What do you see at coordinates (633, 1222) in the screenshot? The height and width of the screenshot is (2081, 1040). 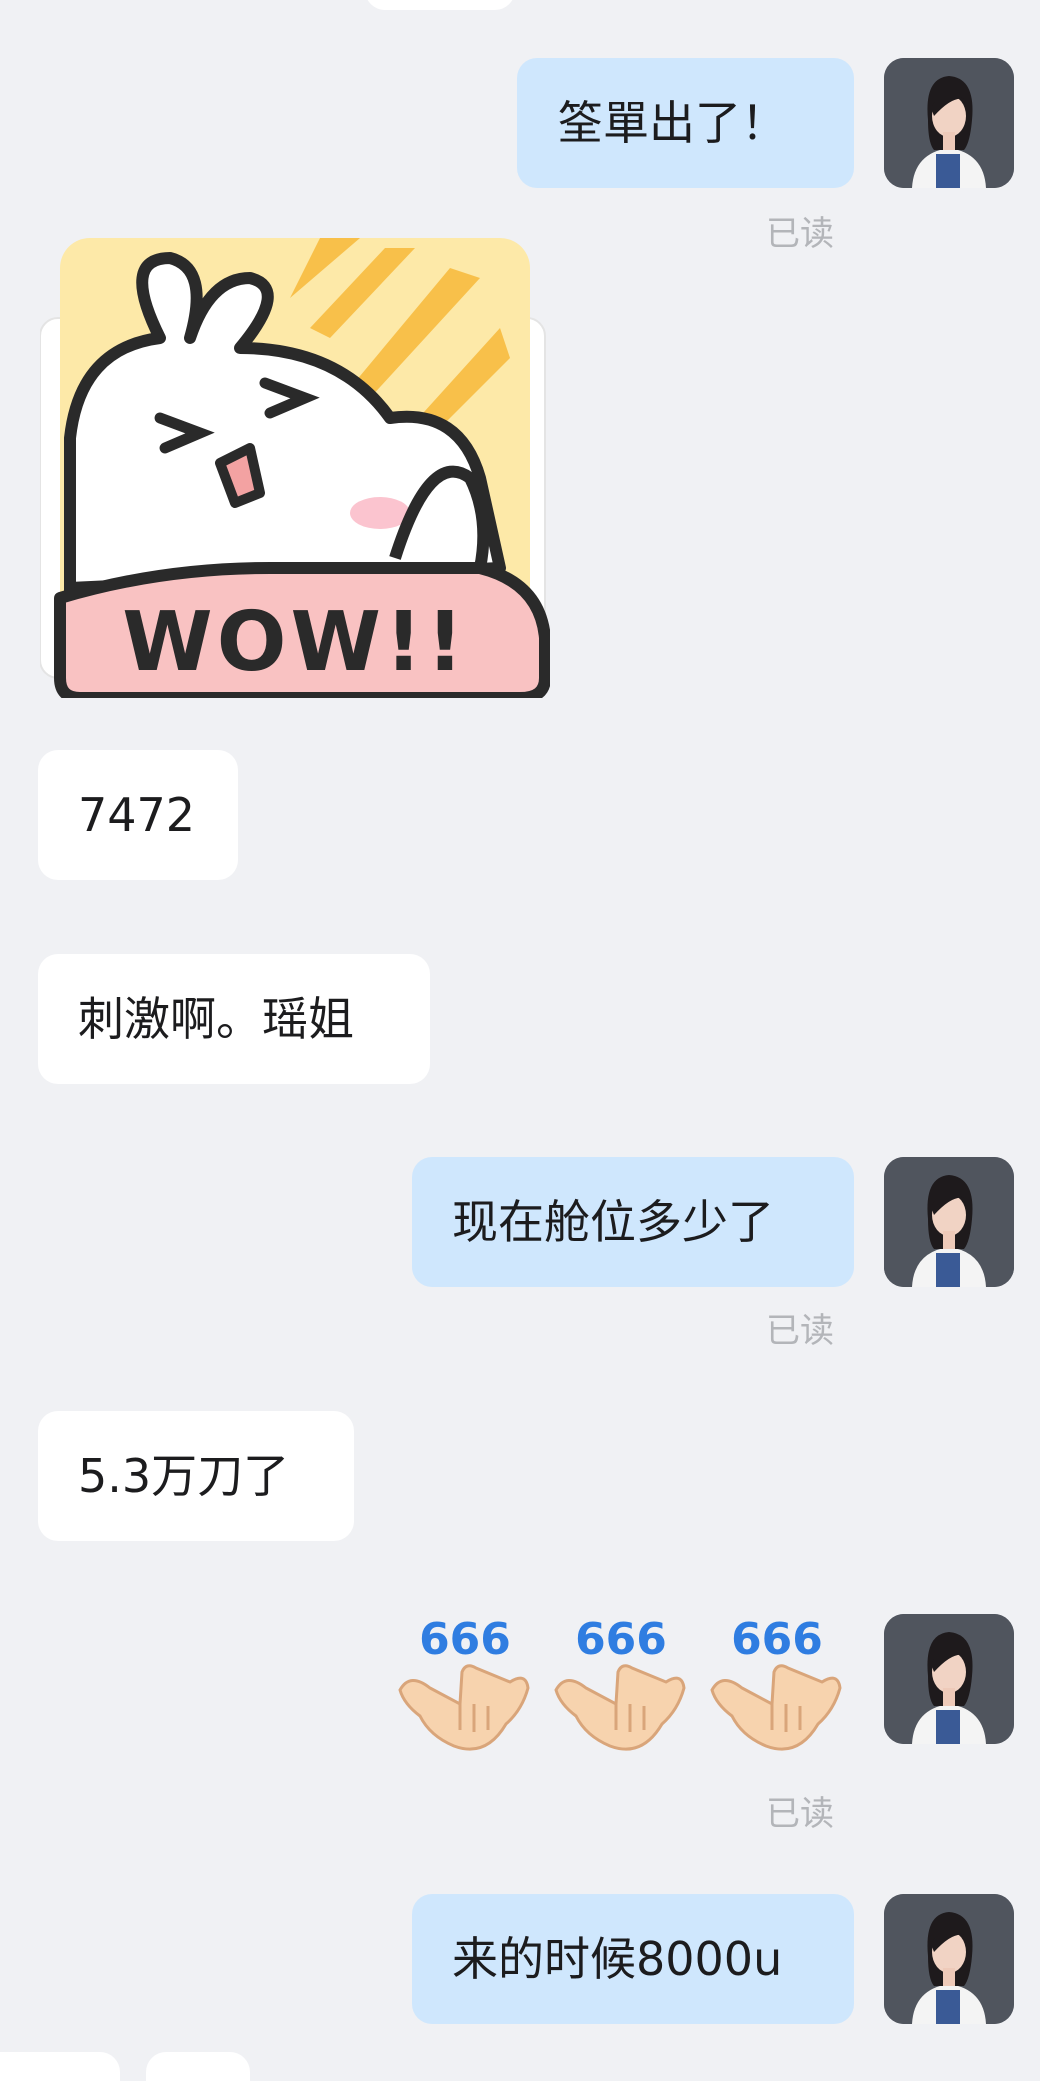 I see `outgoing-message-bubble: 现在舱位多少了` at bounding box center [633, 1222].